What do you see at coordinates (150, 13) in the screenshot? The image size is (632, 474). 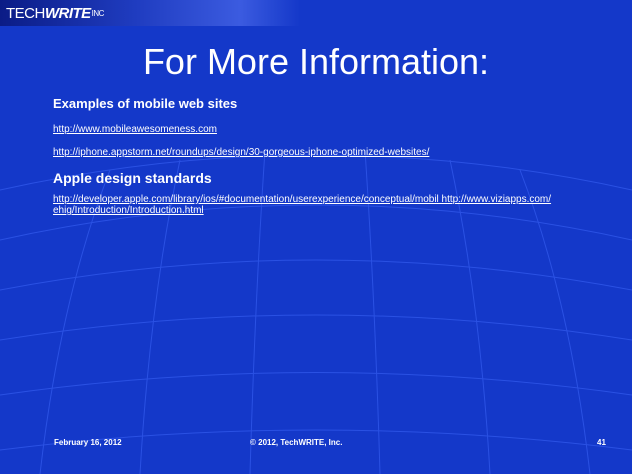 I see `logo-bar: TECHWRITEINC` at bounding box center [150, 13].